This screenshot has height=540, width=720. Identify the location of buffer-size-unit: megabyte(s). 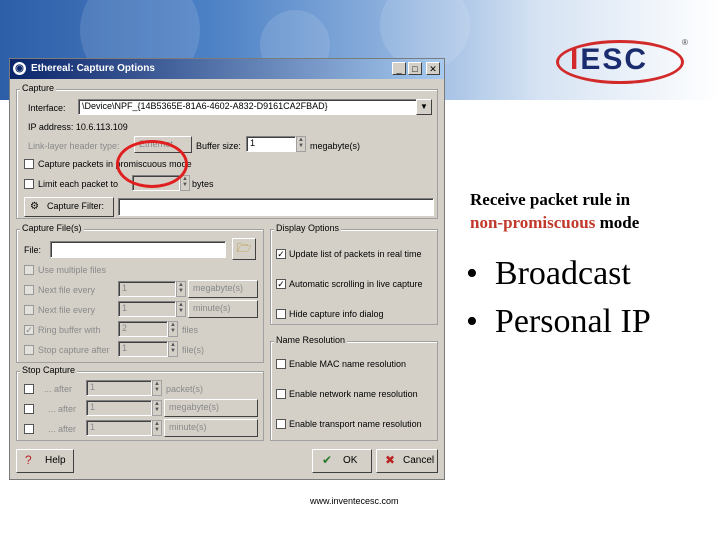
(335, 146).